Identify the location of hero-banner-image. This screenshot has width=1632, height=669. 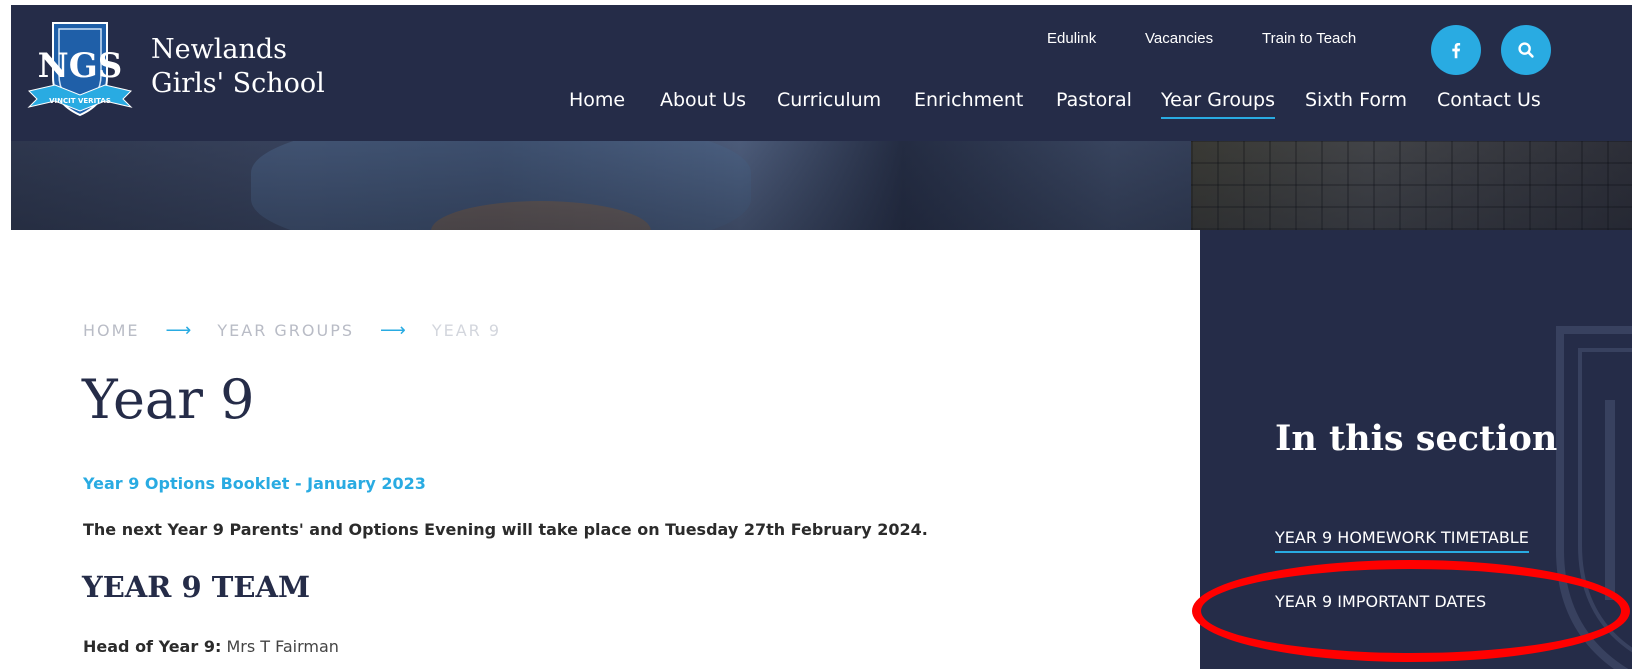
(821, 185).